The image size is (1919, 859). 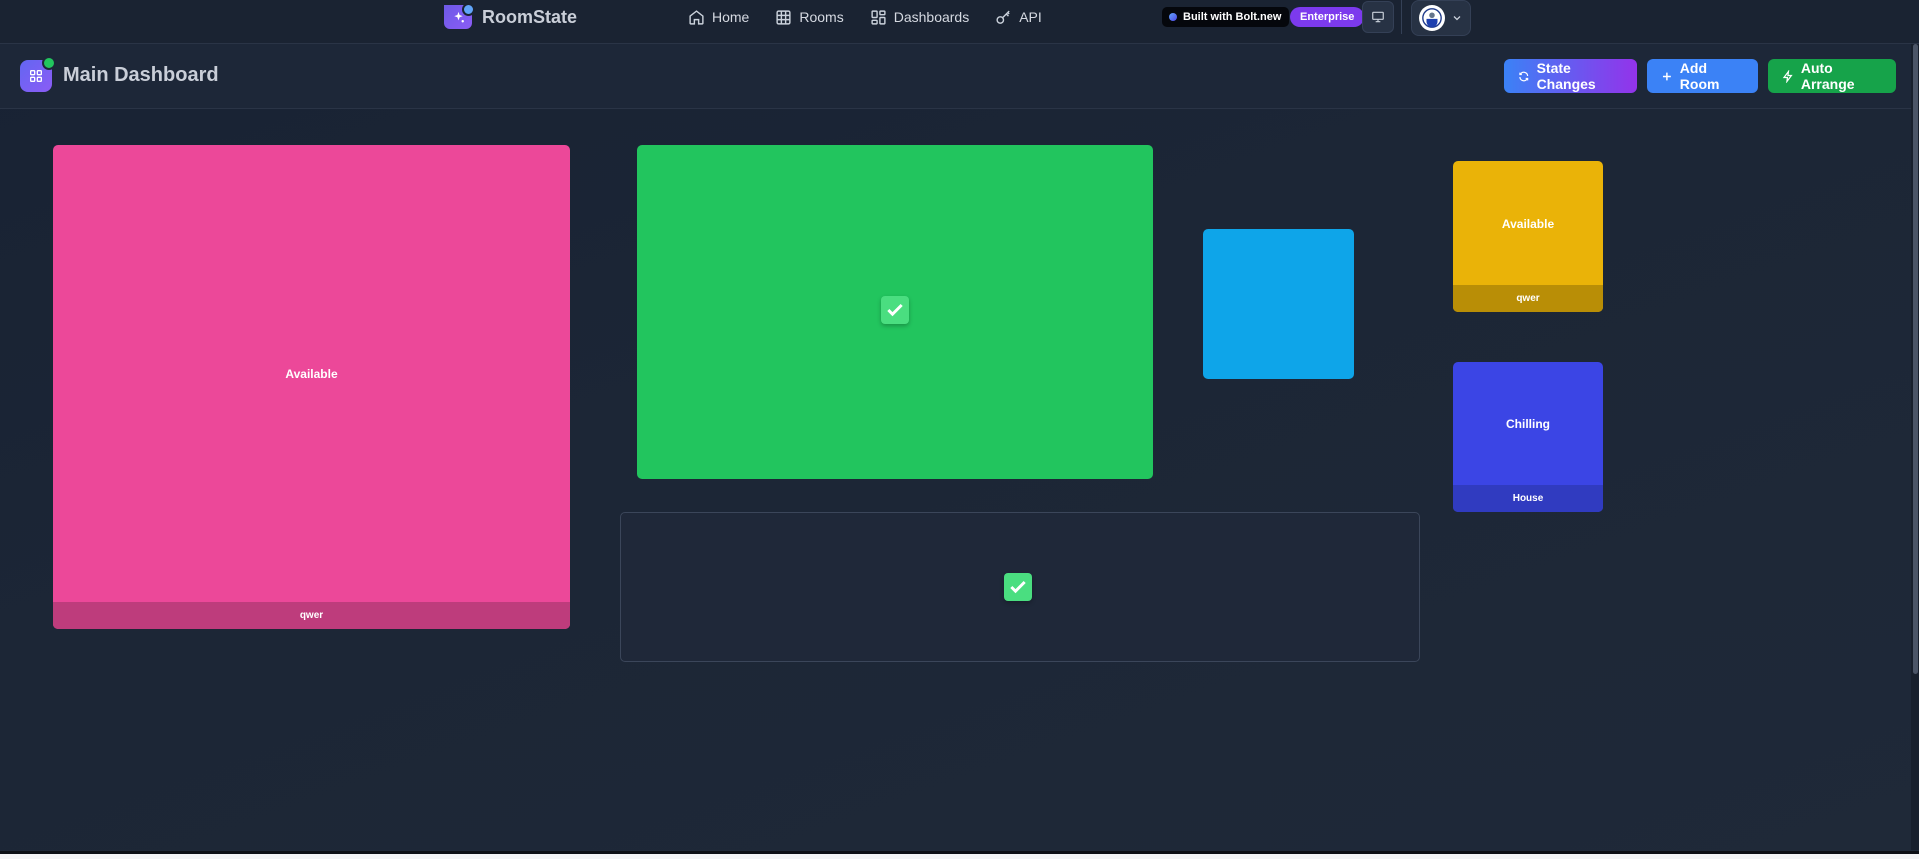 What do you see at coordinates (1915, 359) in the screenshot?
I see `scrollbar-thumb` at bounding box center [1915, 359].